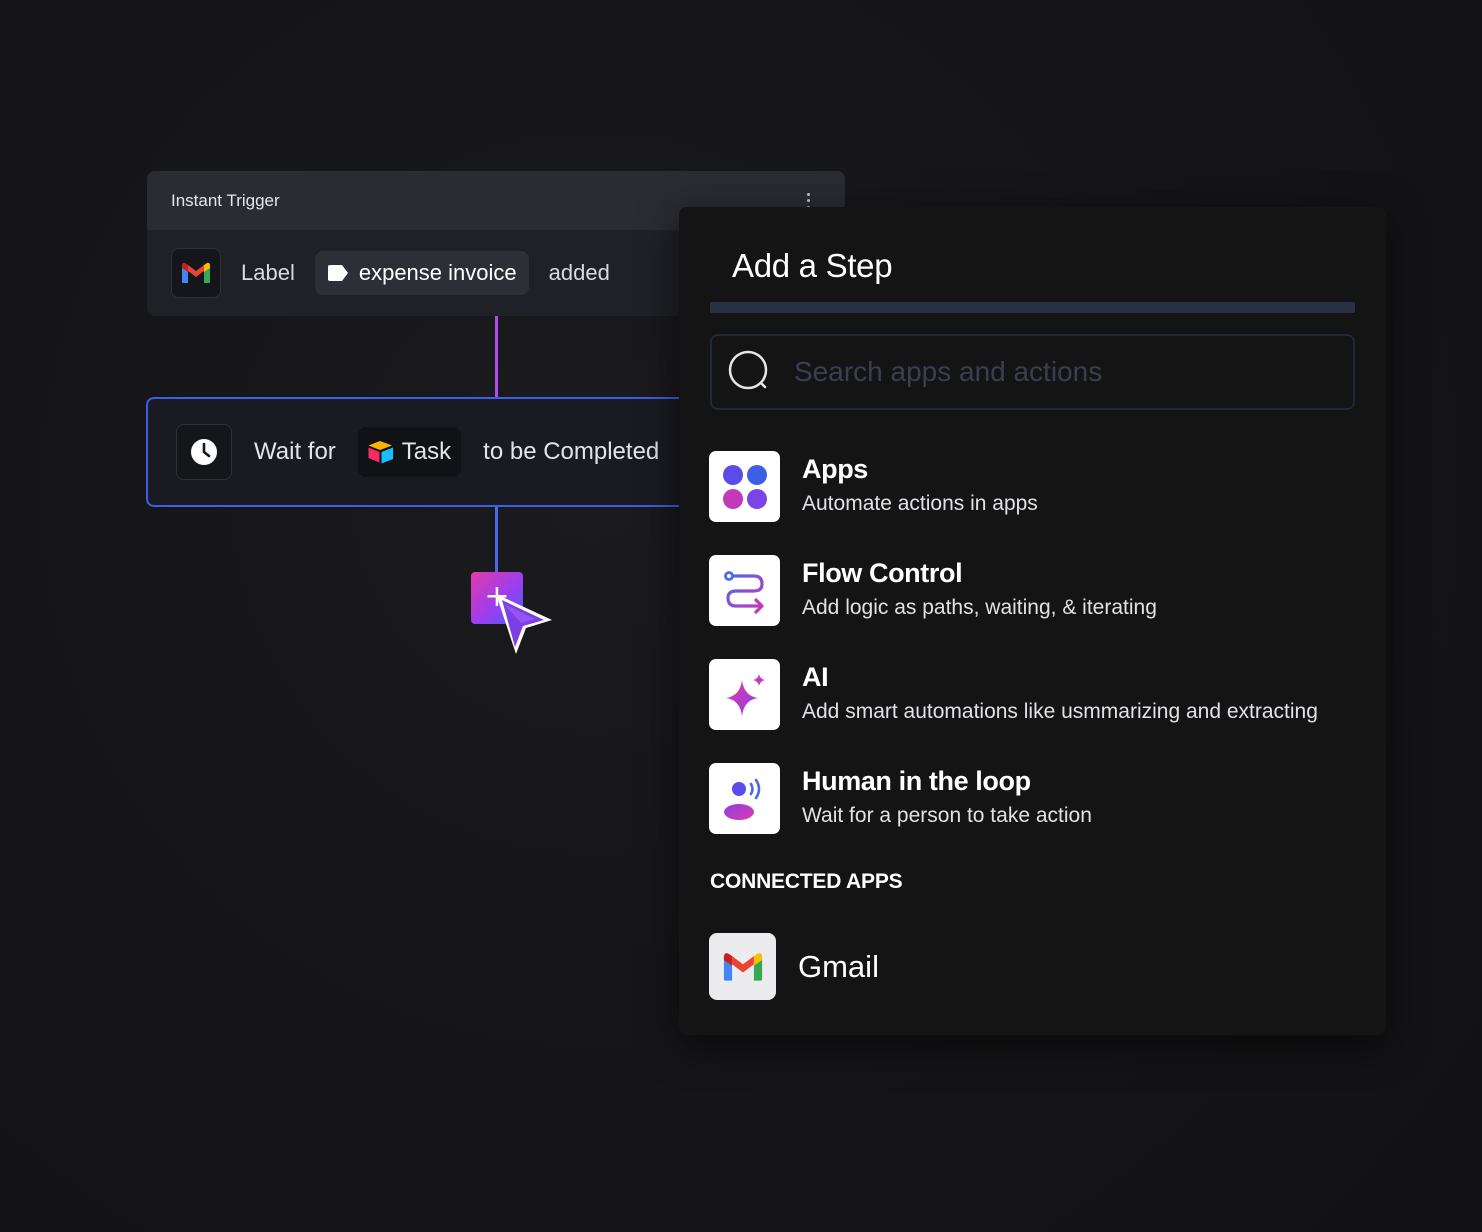 This screenshot has height=1232, width=1482. I want to click on wait-prefix: Wait for, so click(295, 451).